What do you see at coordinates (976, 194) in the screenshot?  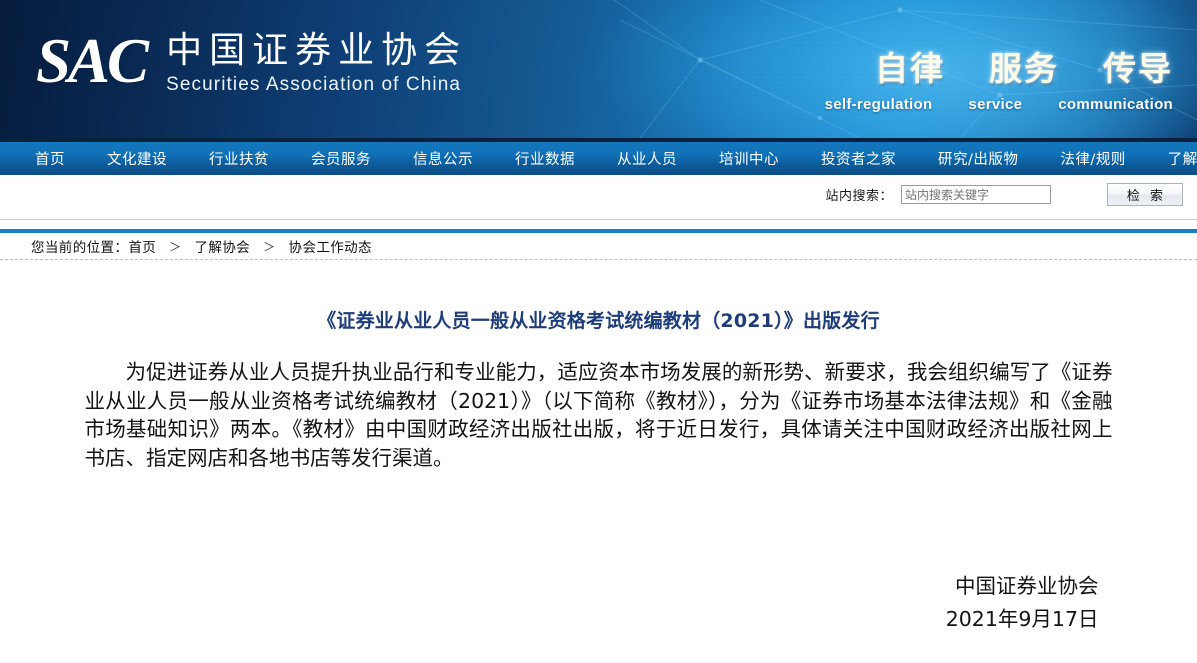 I see `search-input` at bounding box center [976, 194].